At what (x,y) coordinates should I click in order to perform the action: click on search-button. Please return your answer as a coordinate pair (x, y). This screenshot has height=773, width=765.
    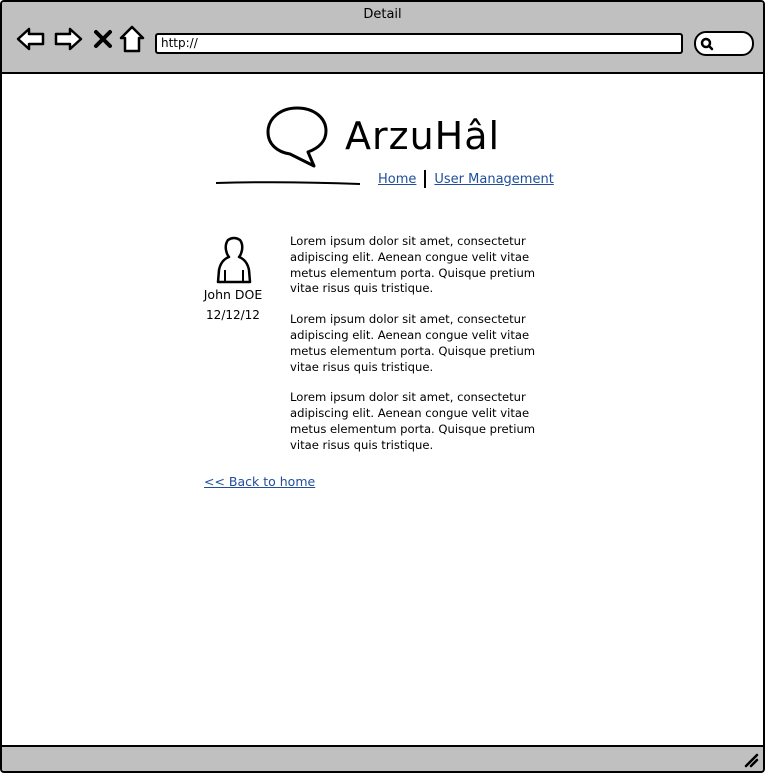
    Looking at the image, I should click on (724, 43).